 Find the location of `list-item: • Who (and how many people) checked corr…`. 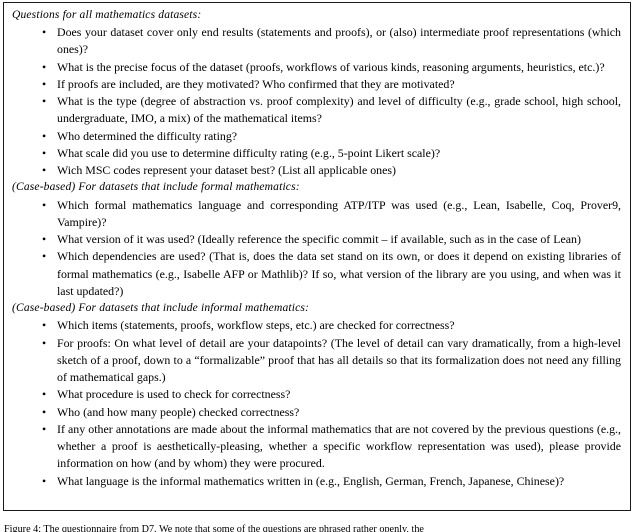

list-item: • Who (and how many people) checked corr… is located at coordinates (317, 412).